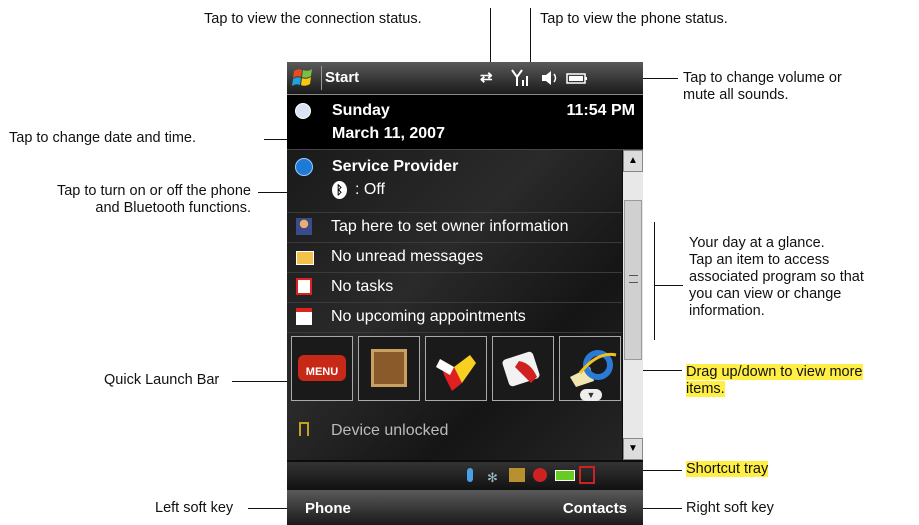  What do you see at coordinates (587, 475) in the screenshot?
I see `connectivity-icon` at bounding box center [587, 475].